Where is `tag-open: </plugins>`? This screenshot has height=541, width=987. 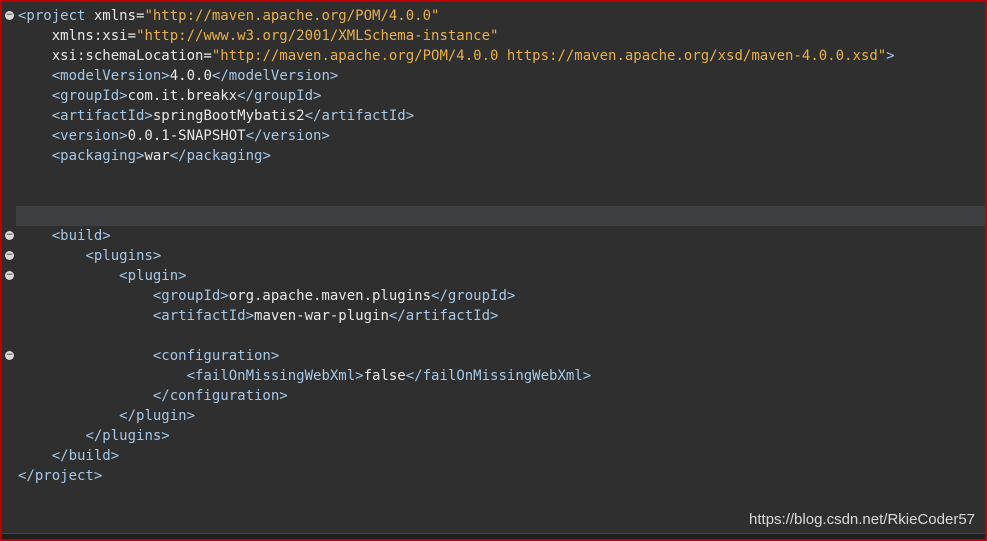 tag-open: </plugins> is located at coordinates (127, 436).